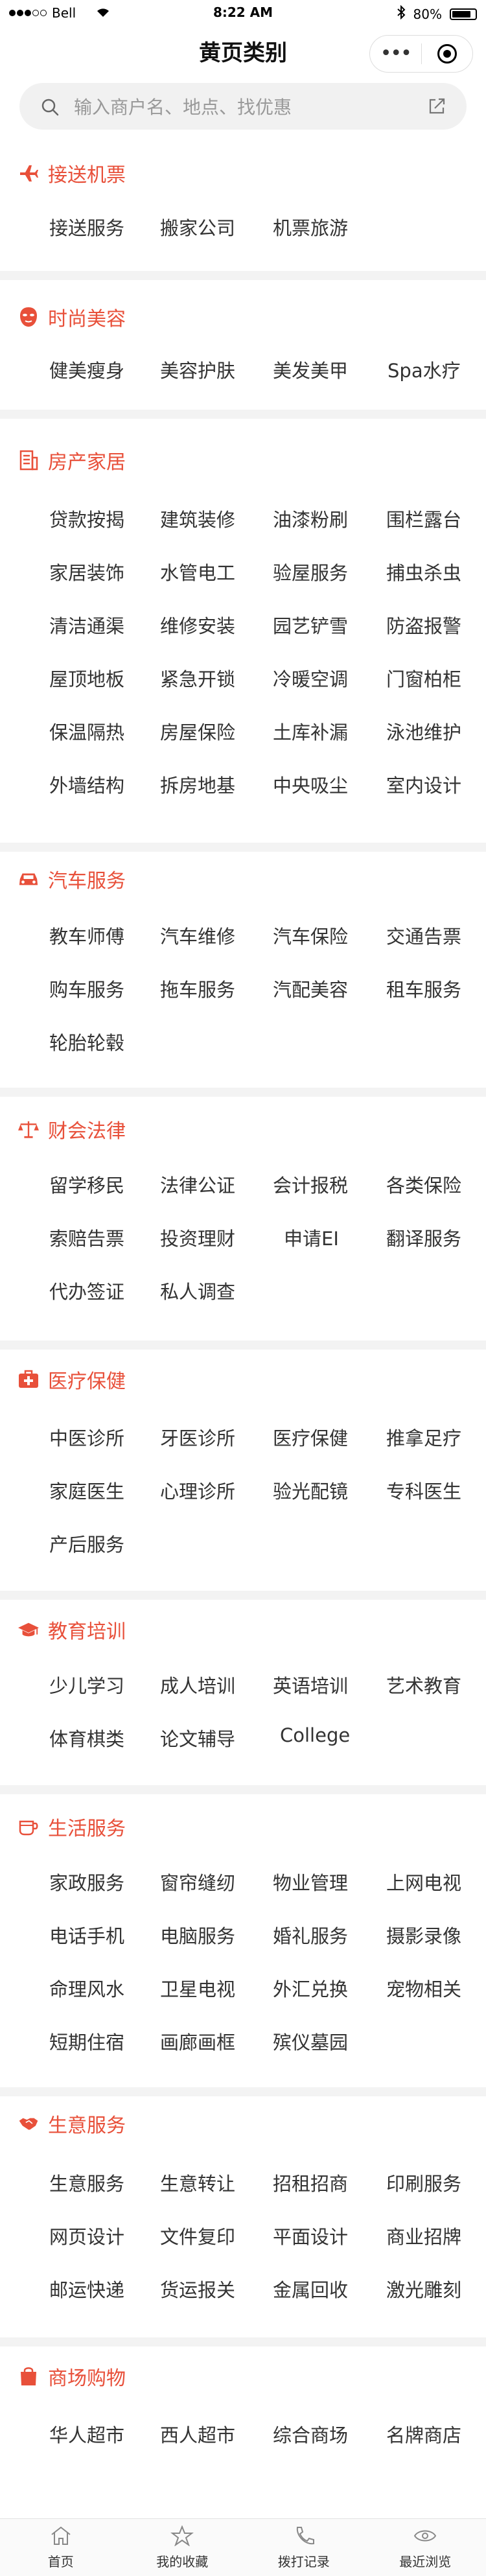 Image resolution: width=486 pixels, height=2576 pixels. Describe the element at coordinates (310, 678) in the screenshot. I see `category-item: 冷暖空调` at that location.